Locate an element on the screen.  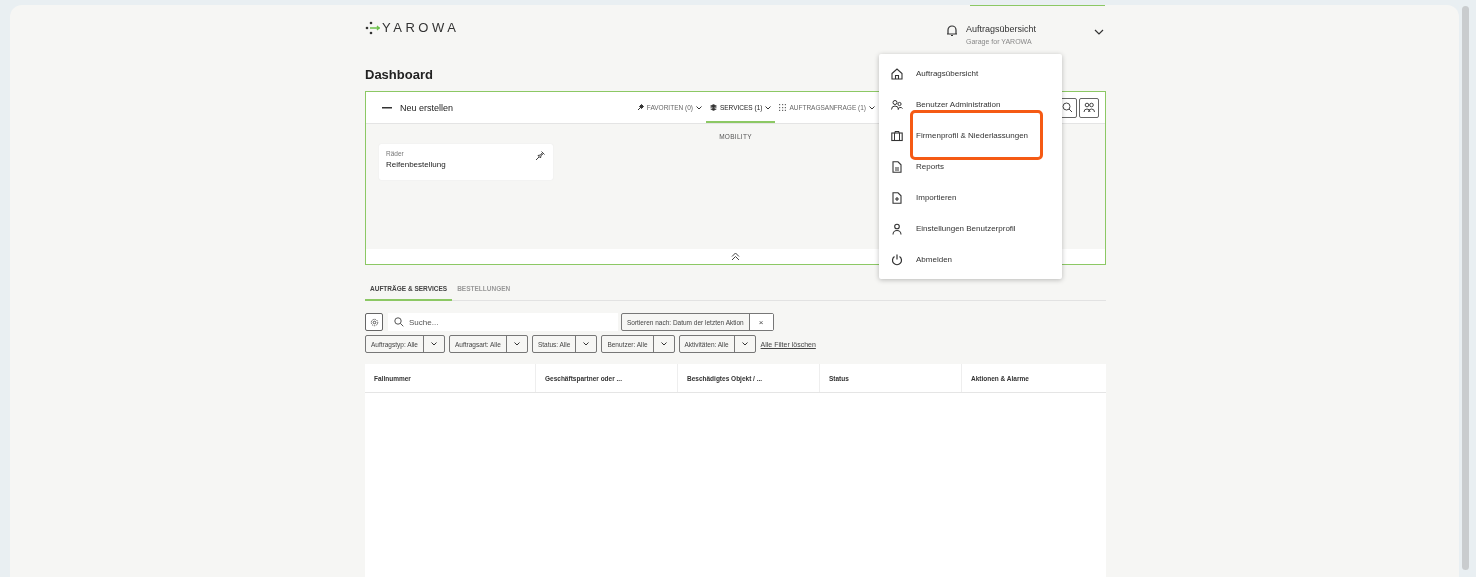
bell-icon is located at coordinates (952, 30).